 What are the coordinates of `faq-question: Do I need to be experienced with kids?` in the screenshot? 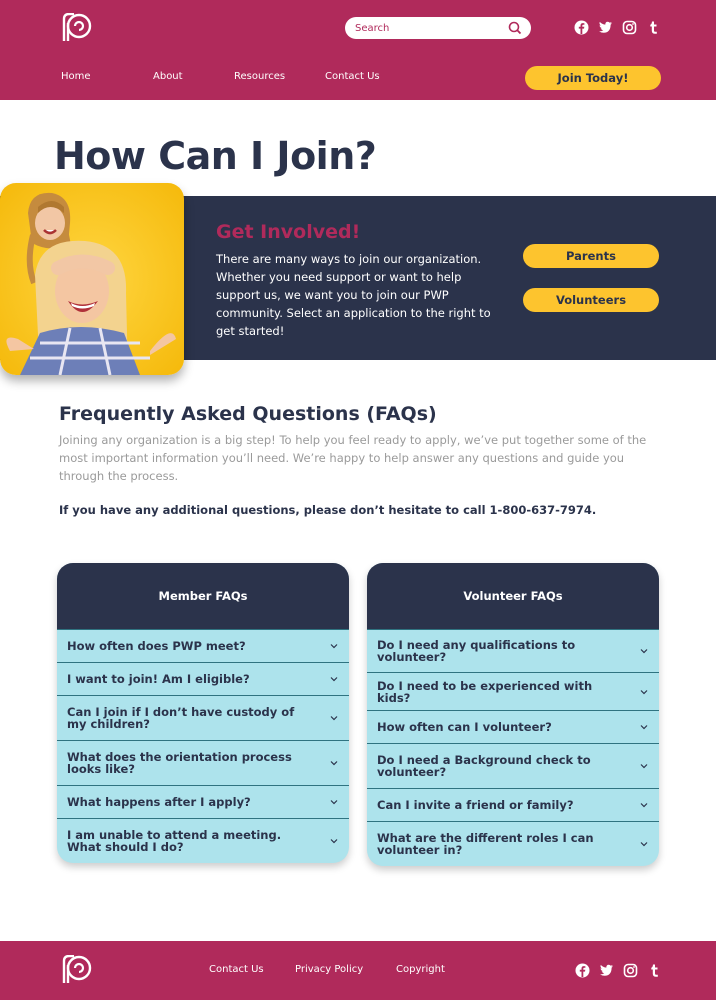 It's located at (485, 691).